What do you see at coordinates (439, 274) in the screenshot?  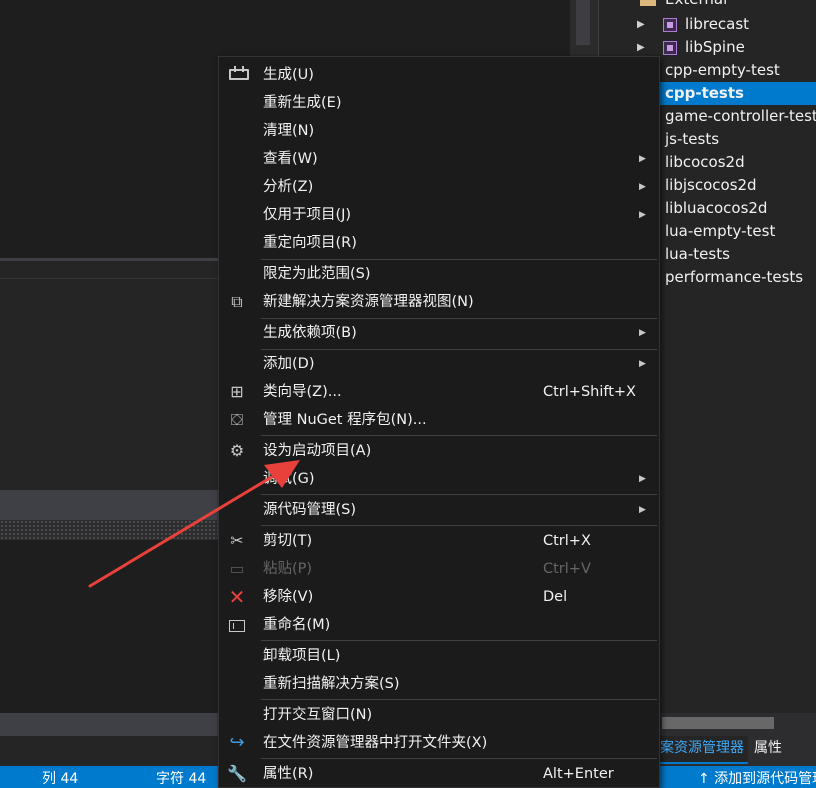 I see `menu-item-scope-to-this: 限定为此范围(S)` at bounding box center [439, 274].